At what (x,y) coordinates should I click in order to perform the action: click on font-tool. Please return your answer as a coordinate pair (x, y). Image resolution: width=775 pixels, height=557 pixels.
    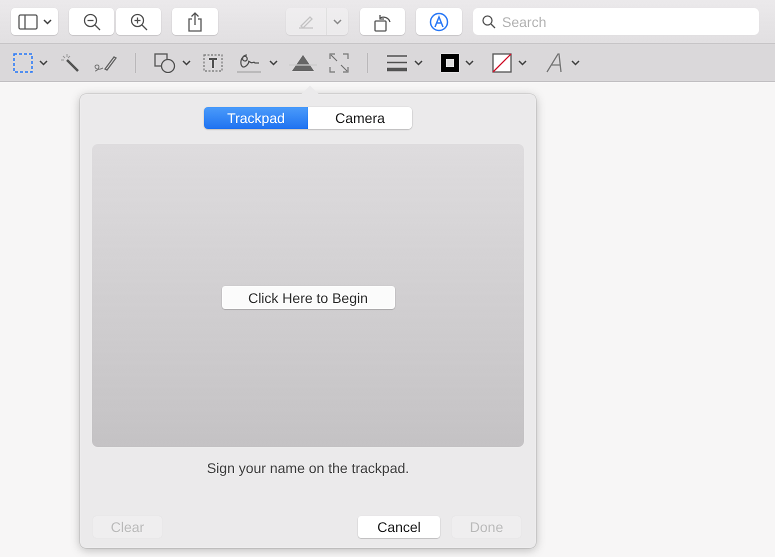
    Looking at the image, I should click on (562, 62).